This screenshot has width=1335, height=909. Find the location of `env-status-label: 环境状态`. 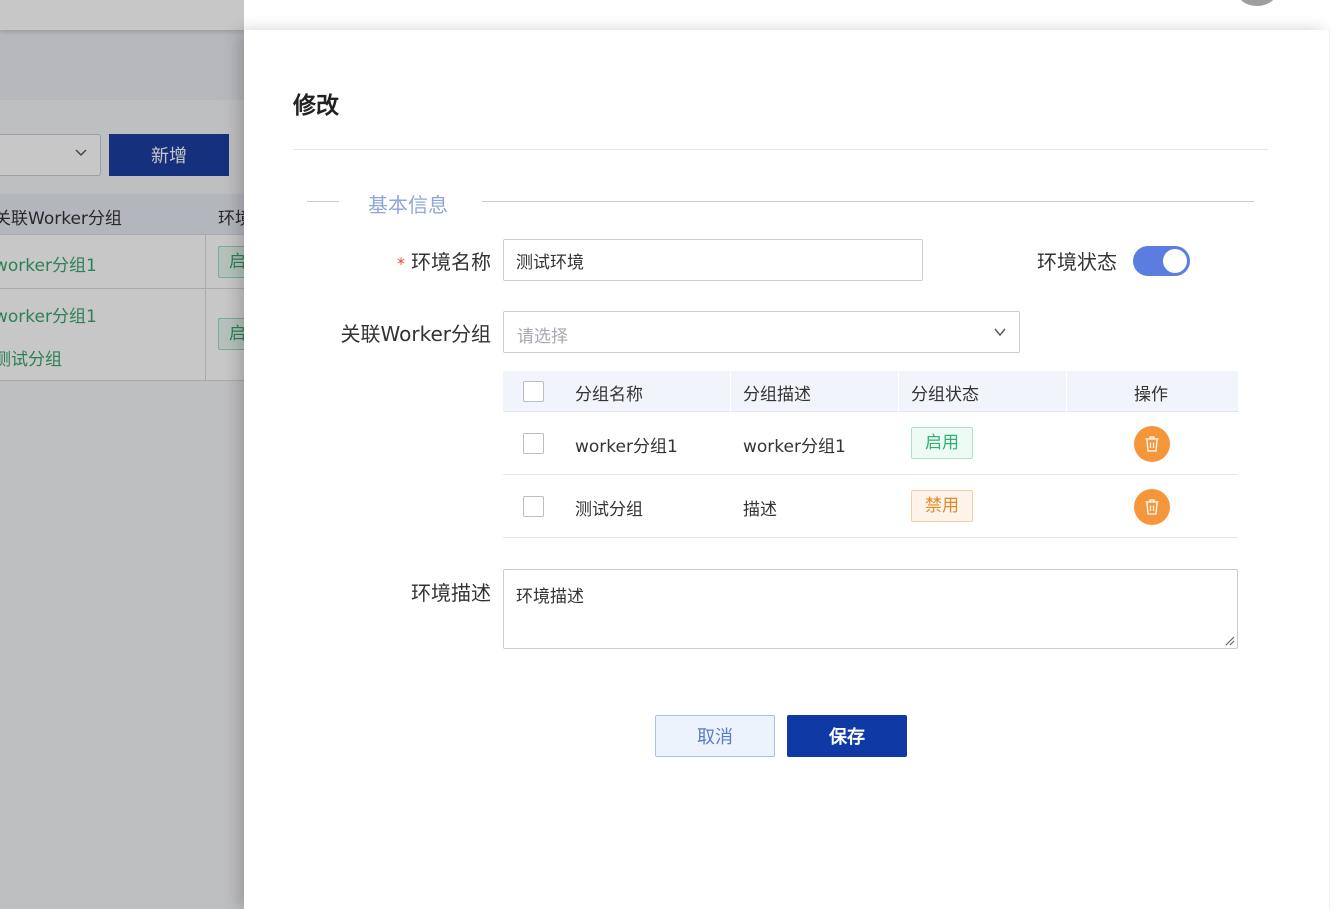

env-status-label: 环境状态 is located at coordinates (1077, 262).